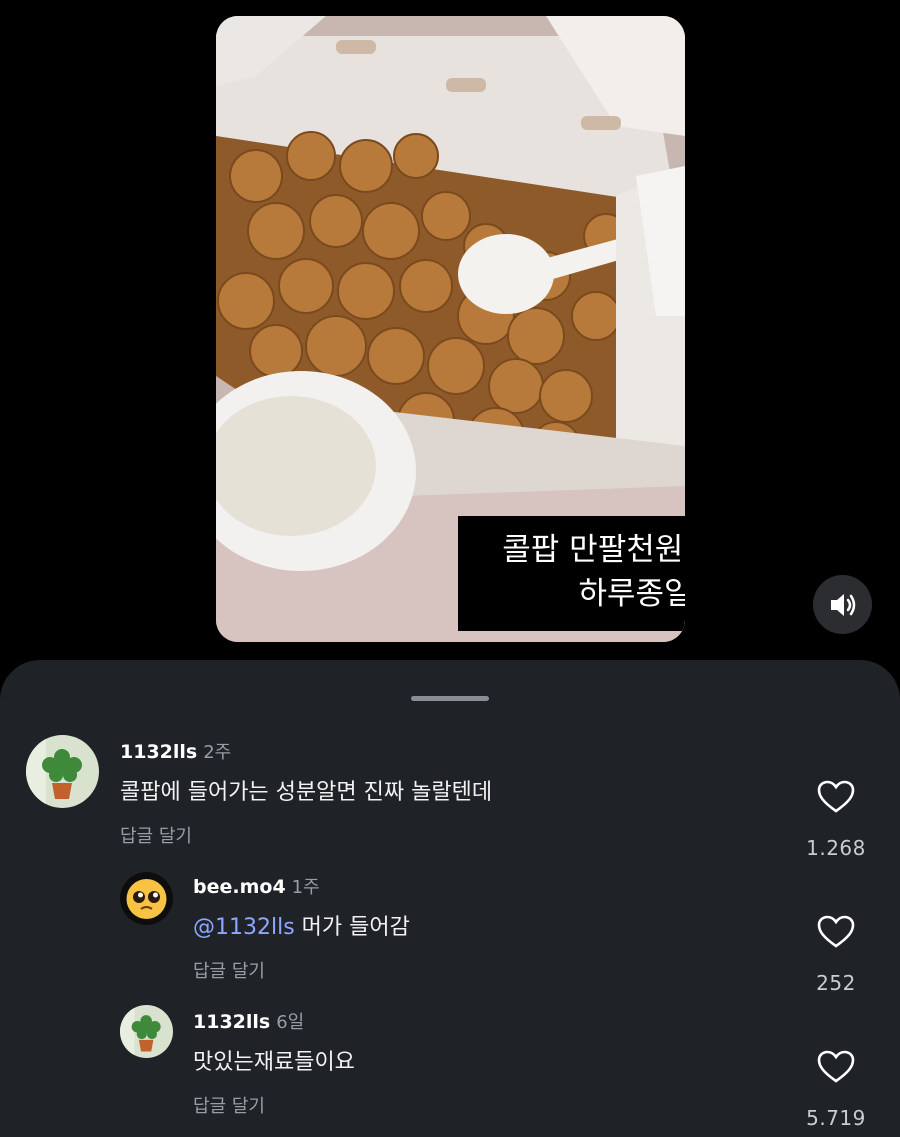  What do you see at coordinates (305, 887) in the screenshot?
I see `comment-time: 1주` at bounding box center [305, 887].